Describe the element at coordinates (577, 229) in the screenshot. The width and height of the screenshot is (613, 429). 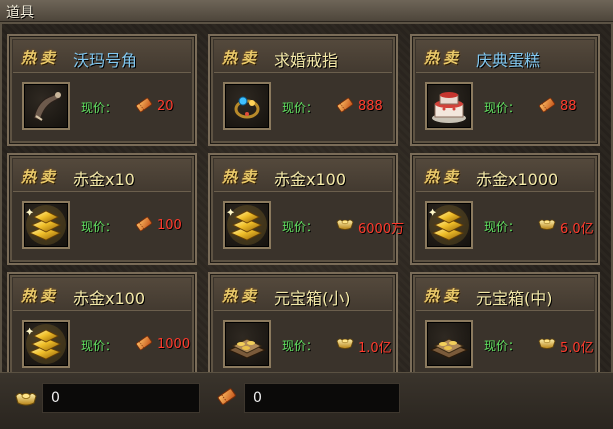
I see `item-price: 6.0亿` at that location.